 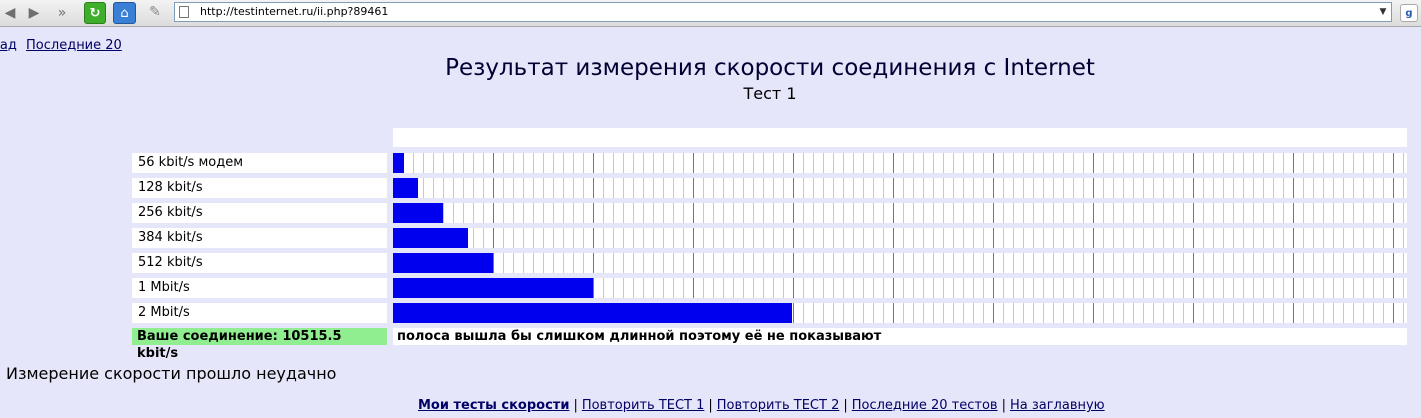 I want to click on chart-category-label: 128 kbit/s, so click(x=259, y=188).